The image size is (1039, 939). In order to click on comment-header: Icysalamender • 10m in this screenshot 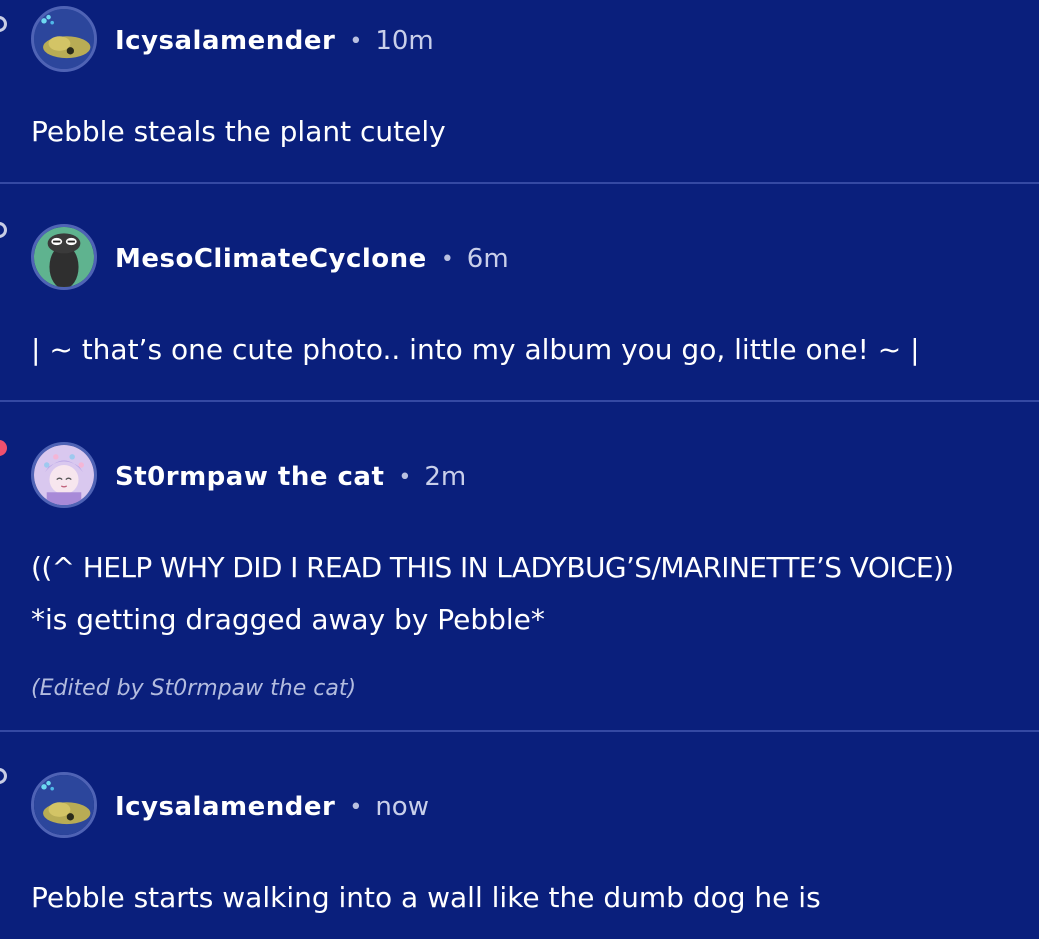, I will do `click(274, 41)`.